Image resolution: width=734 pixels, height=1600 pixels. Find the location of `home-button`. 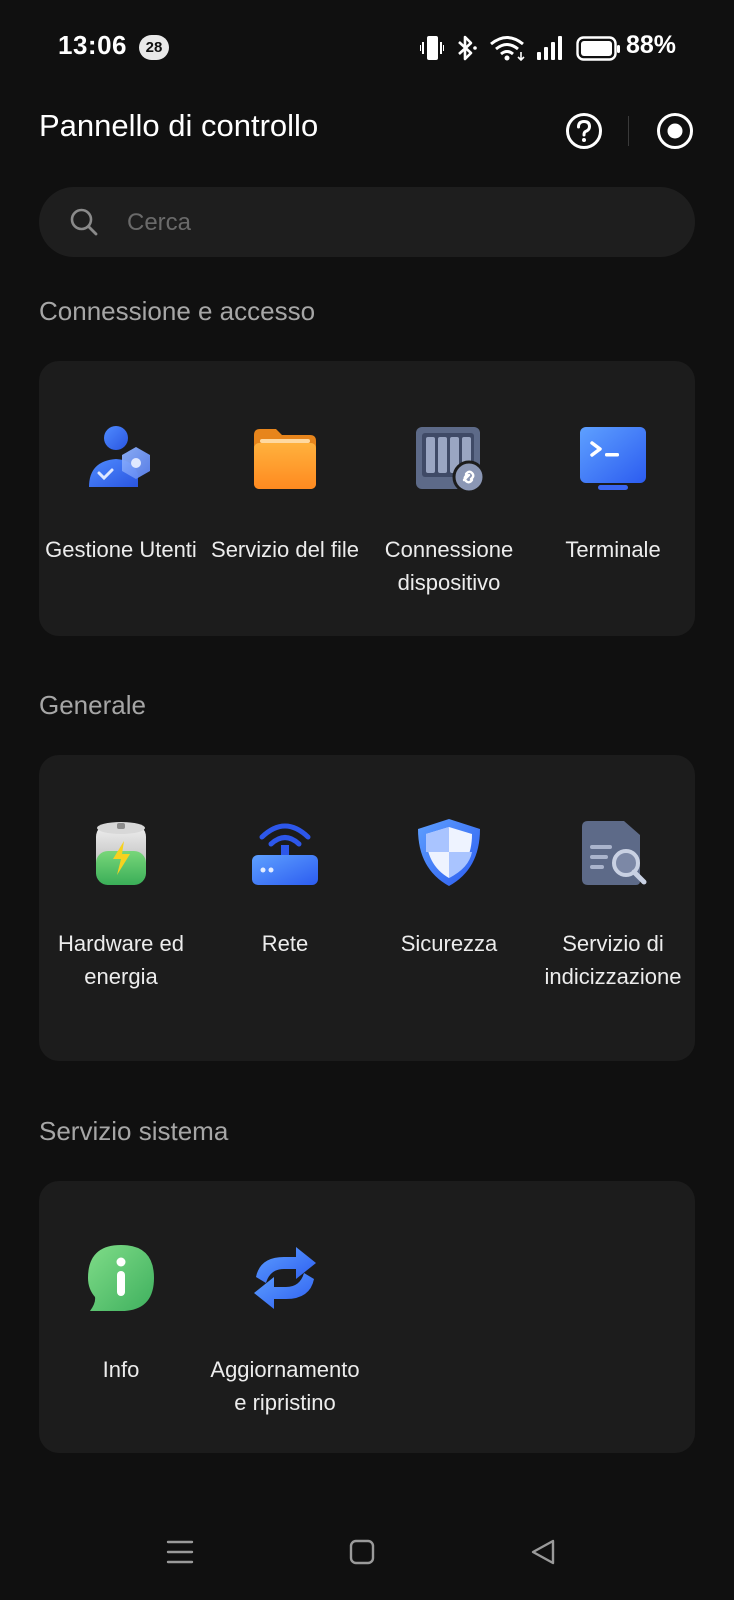

home-button is located at coordinates (362, 1554).